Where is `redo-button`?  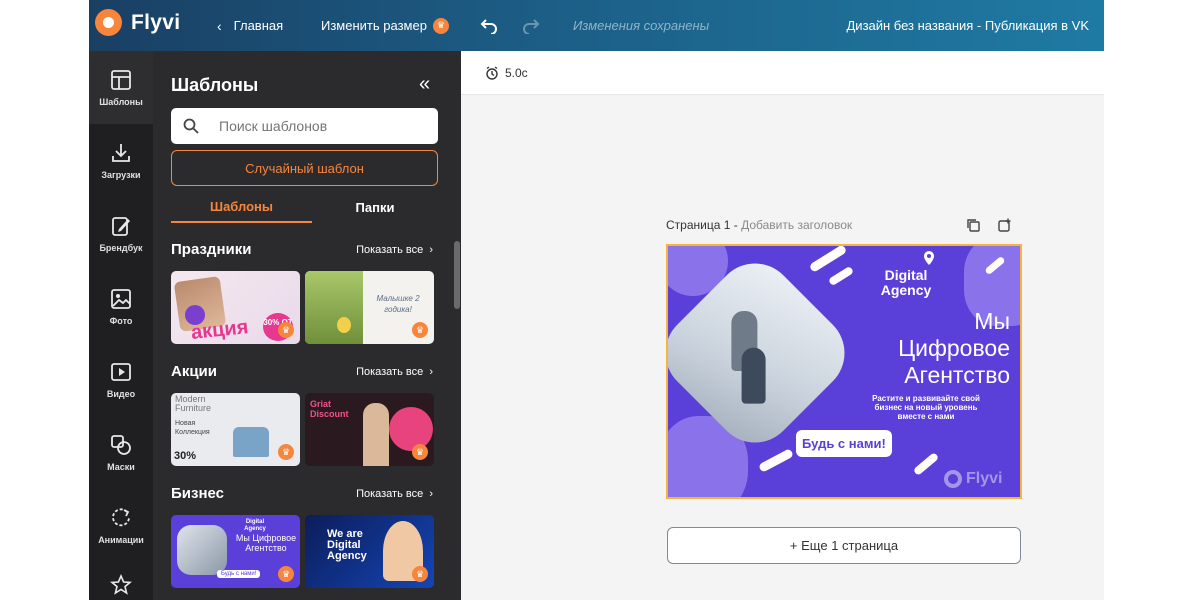
redo-button is located at coordinates (531, 25).